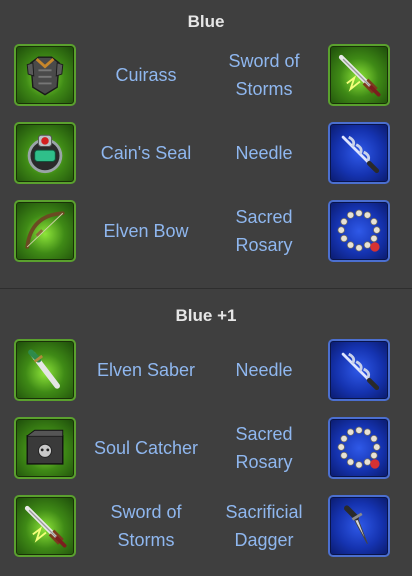 The width and height of the screenshot is (412, 576). I want to click on item-label: Cain's Seal, so click(146, 153).